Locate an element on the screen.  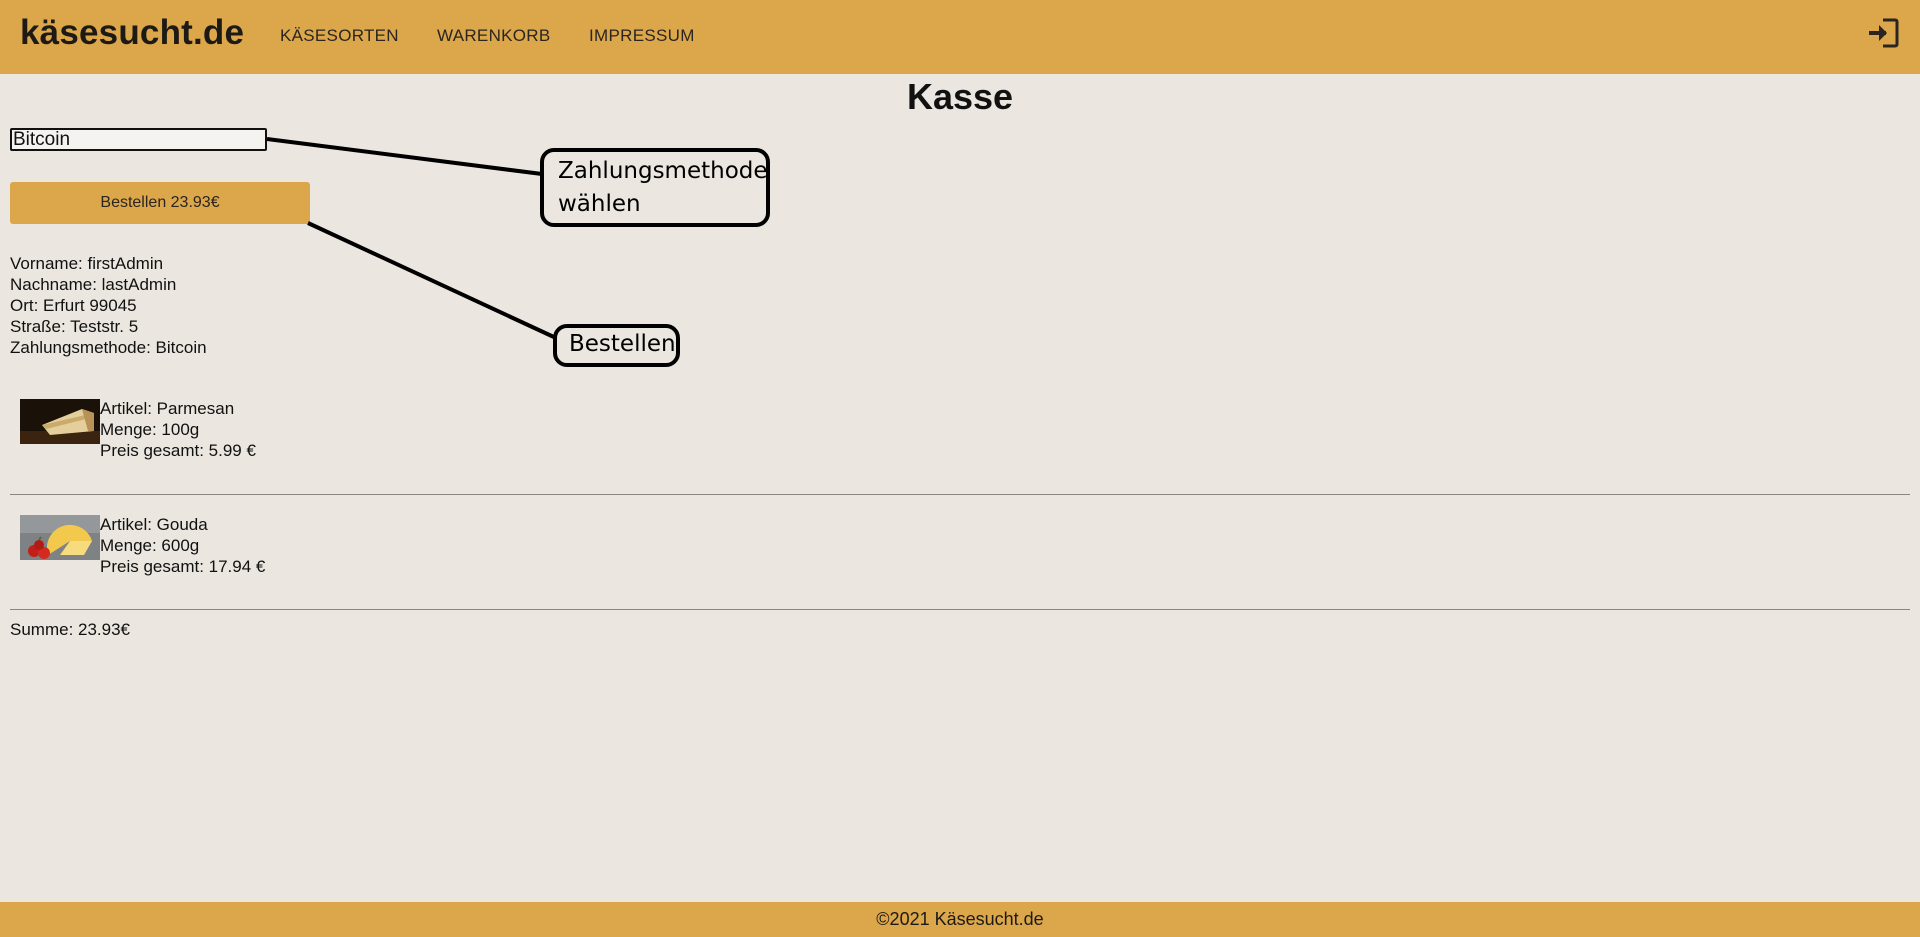
payment-method-callout: Zahlungsmethode wählen is located at coordinates (655, 187).